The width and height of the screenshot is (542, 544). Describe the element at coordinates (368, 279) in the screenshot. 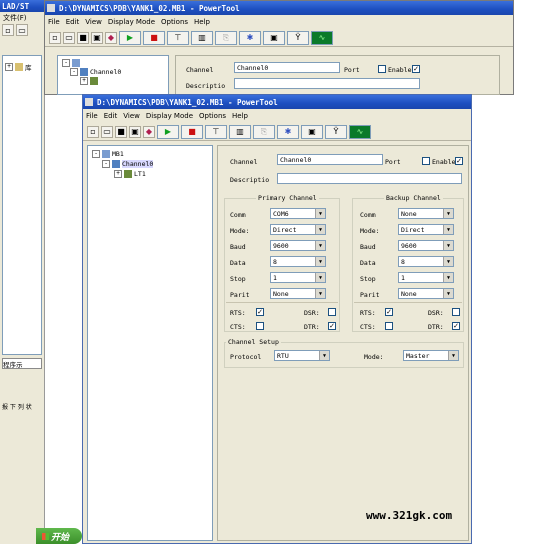

I see `backup-4-label: Stop` at that location.